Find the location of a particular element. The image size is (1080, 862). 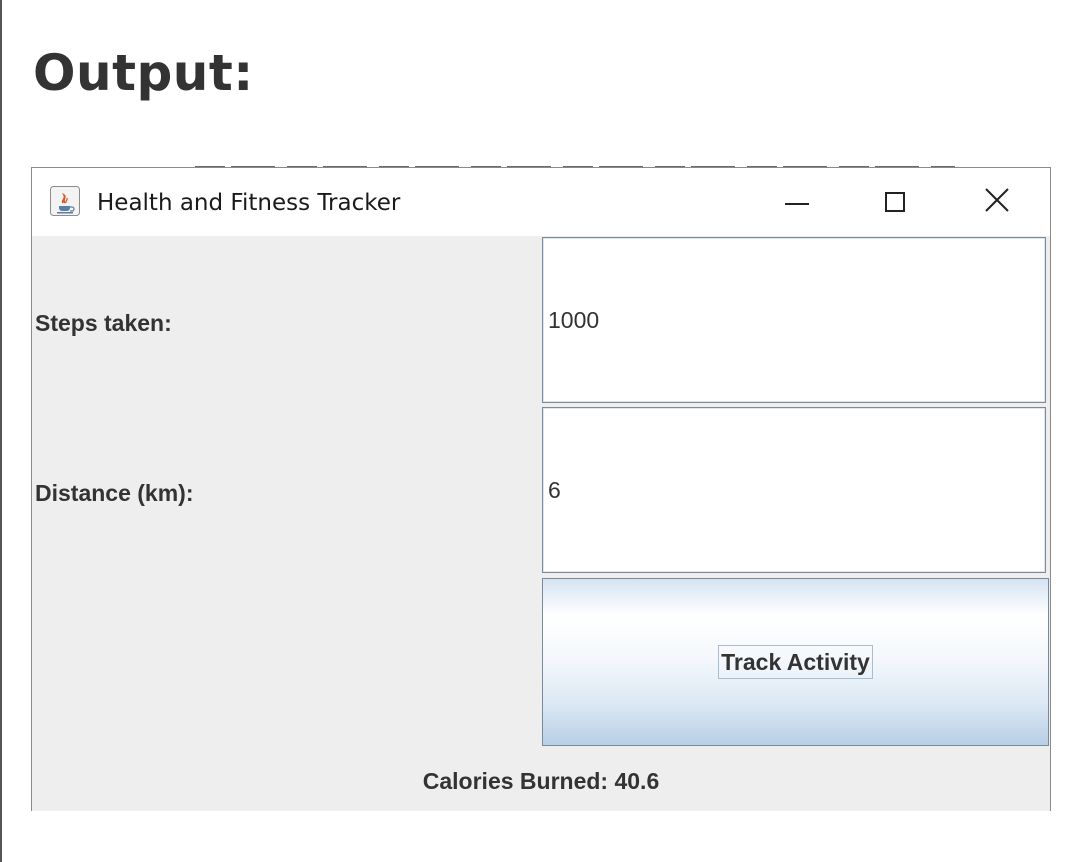

steps-input is located at coordinates (794, 320).